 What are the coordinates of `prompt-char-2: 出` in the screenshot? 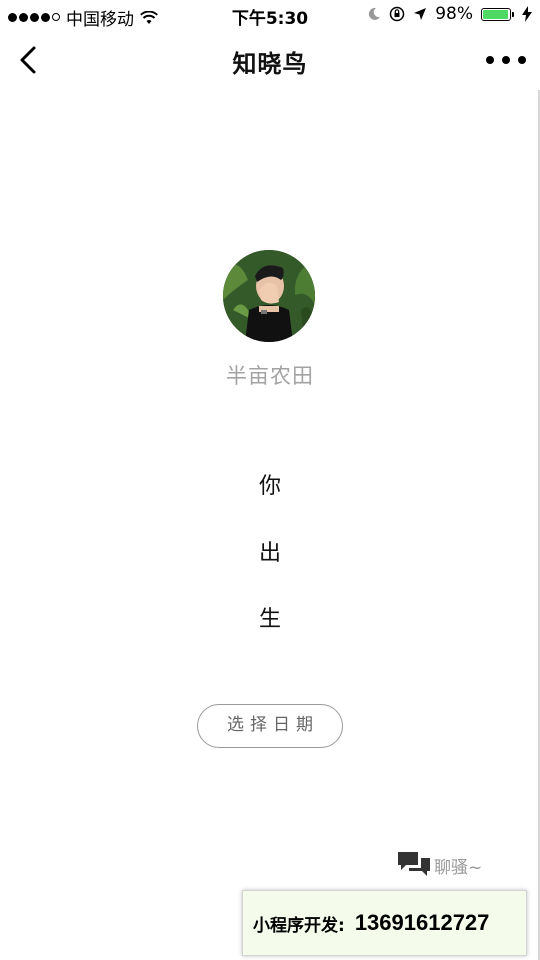 It's located at (269, 553).